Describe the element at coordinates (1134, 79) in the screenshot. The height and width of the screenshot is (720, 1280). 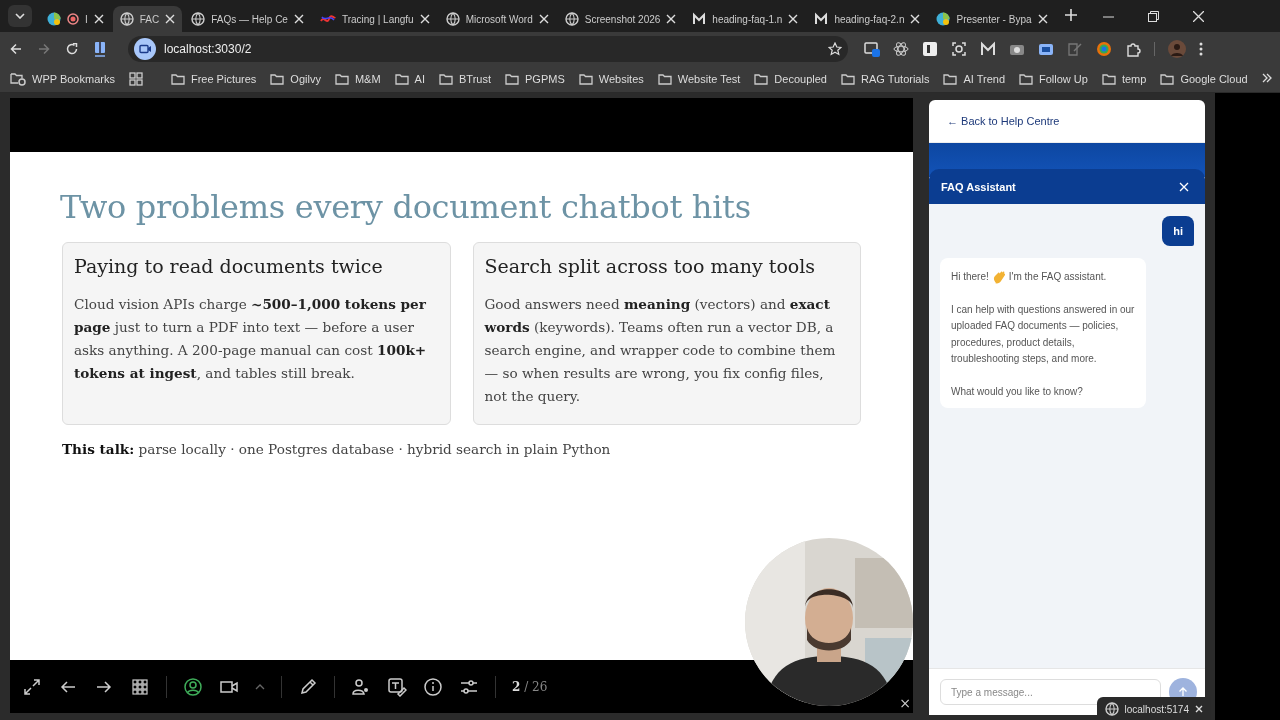
I see `bookmark-label: temp` at that location.